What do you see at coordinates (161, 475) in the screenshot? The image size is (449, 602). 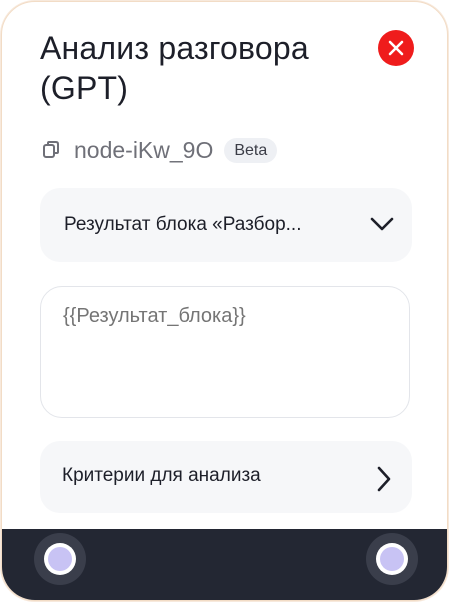 I see `analysis-criteria-label: Критерии для анализа` at bounding box center [161, 475].